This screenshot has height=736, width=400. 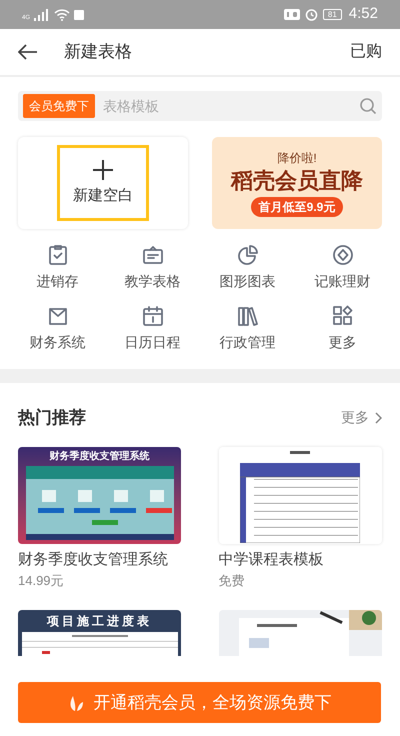 I want to click on plus-icon, so click(x=103, y=169).